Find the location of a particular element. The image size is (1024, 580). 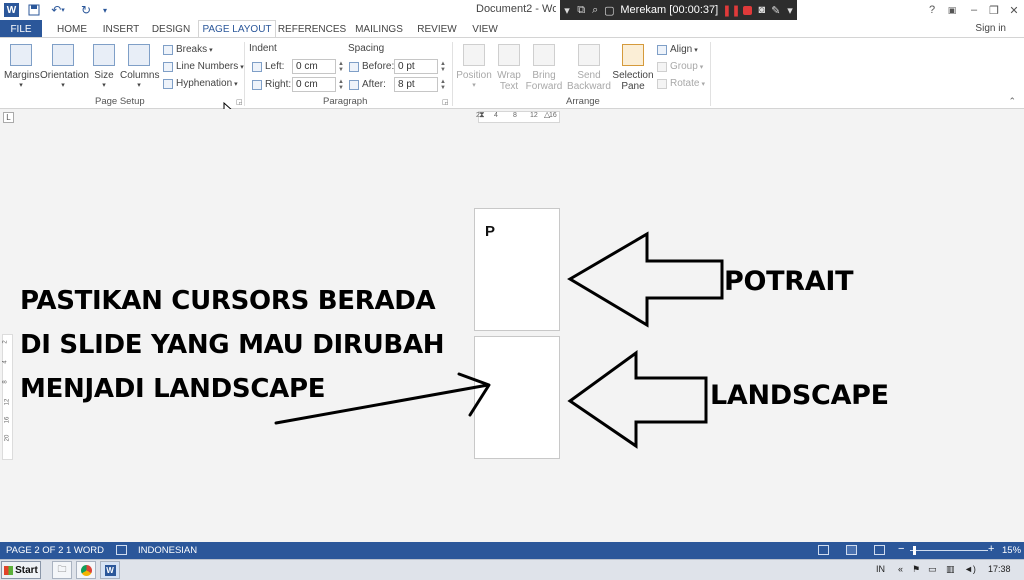

recorder-window-icon: ⧉ is located at coordinates (581, 10).